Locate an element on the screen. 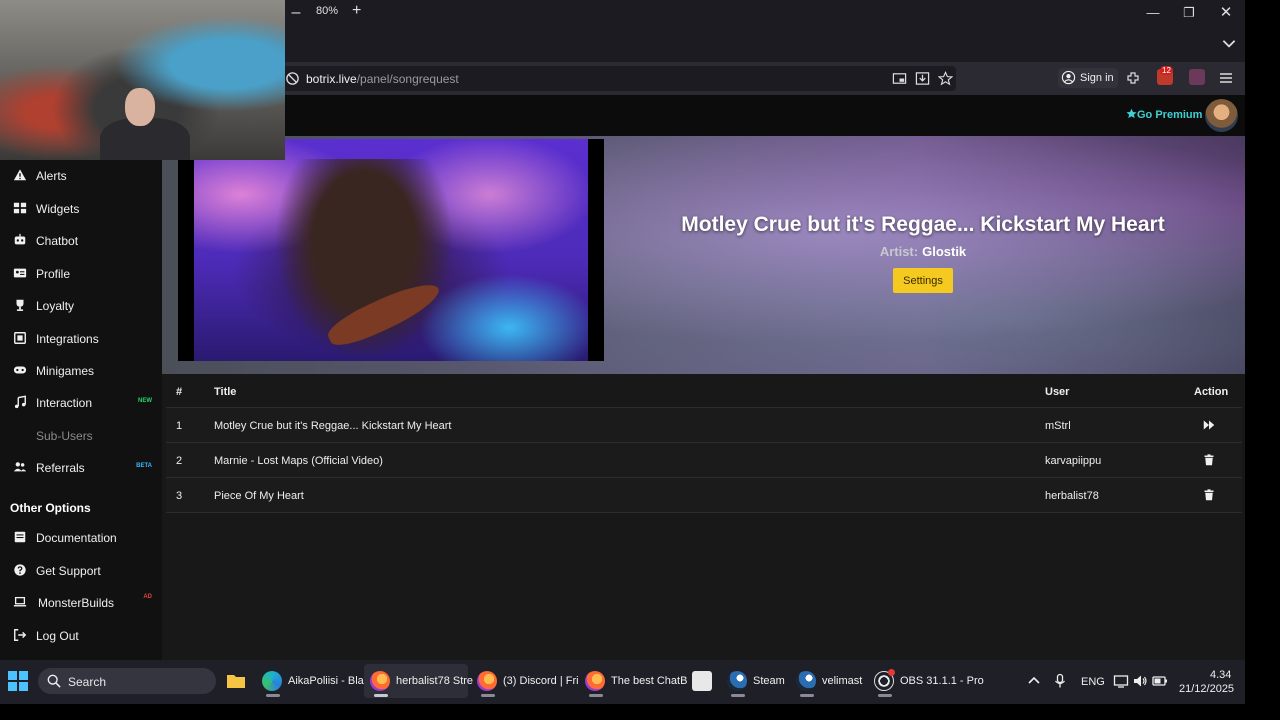  search-label: Search is located at coordinates (87, 682).